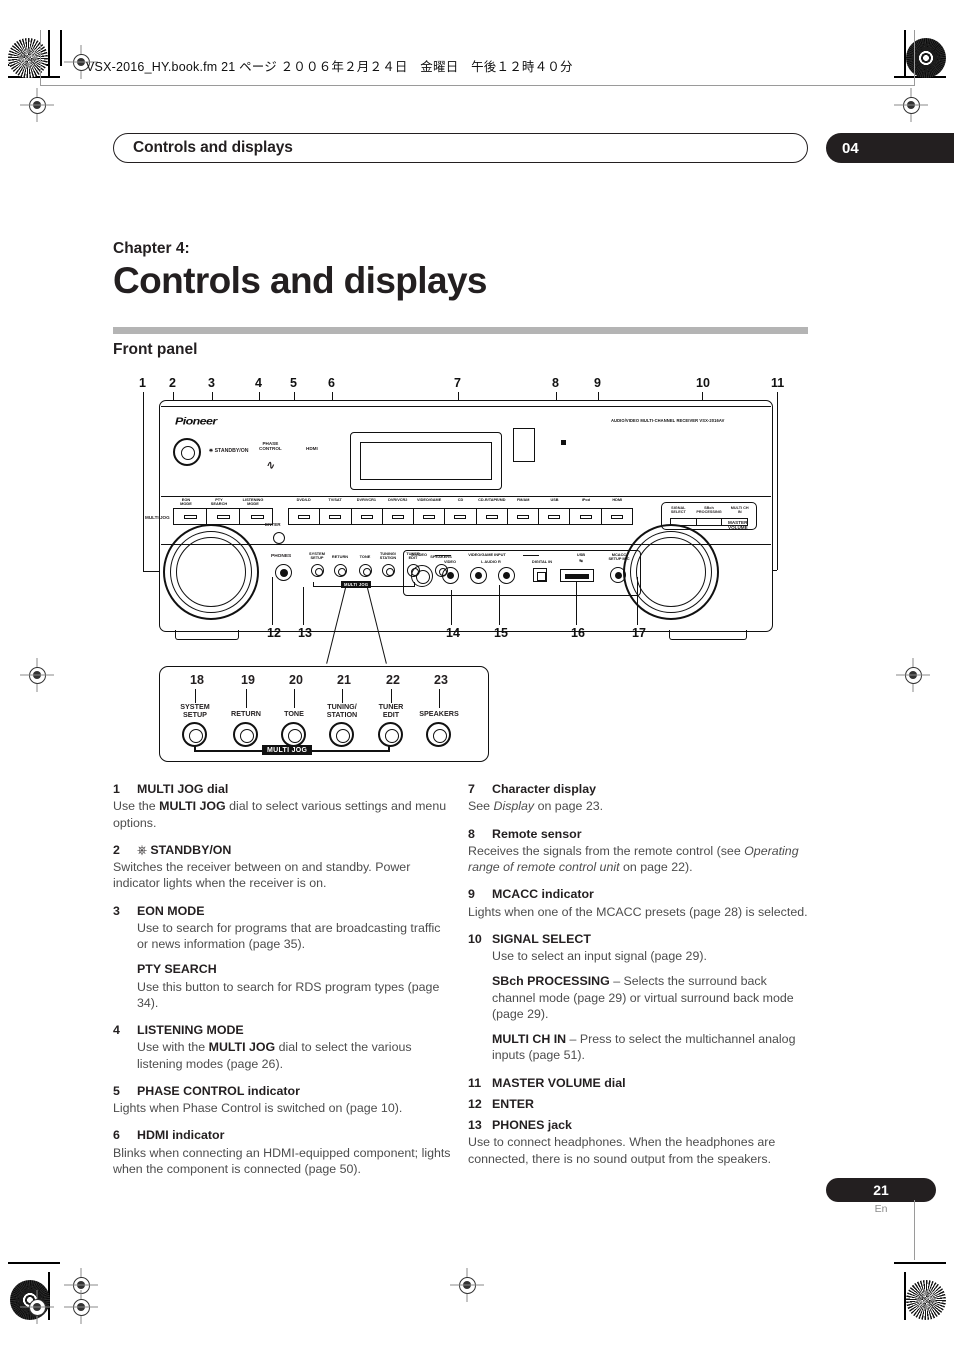 The width and height of the screenshot is (954, 1351). I want to click on tone-button, so click(365, 570).